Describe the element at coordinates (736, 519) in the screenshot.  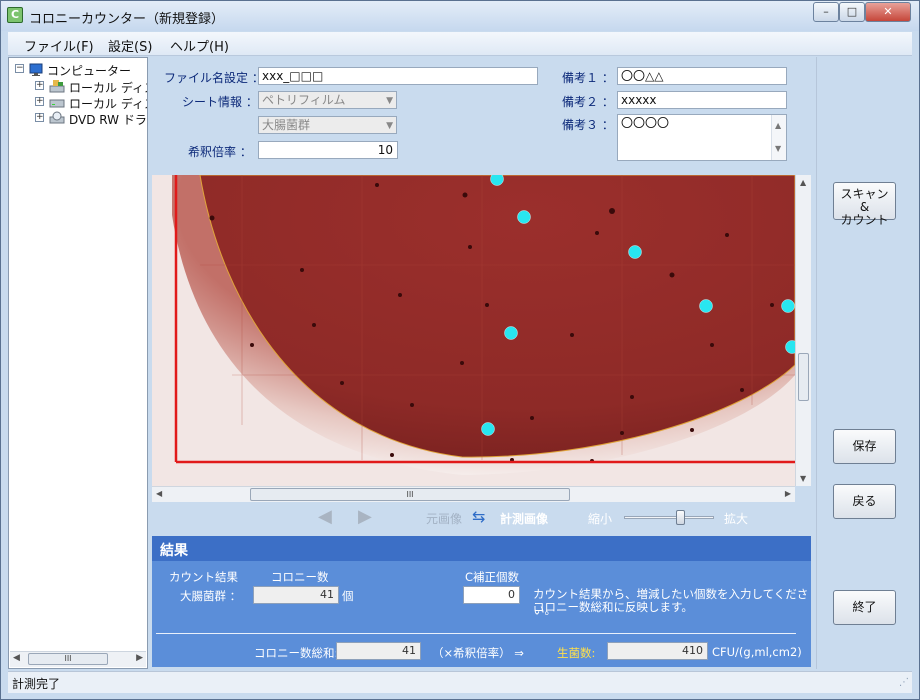
I see `zoom-in-label: 拡大` at that location.